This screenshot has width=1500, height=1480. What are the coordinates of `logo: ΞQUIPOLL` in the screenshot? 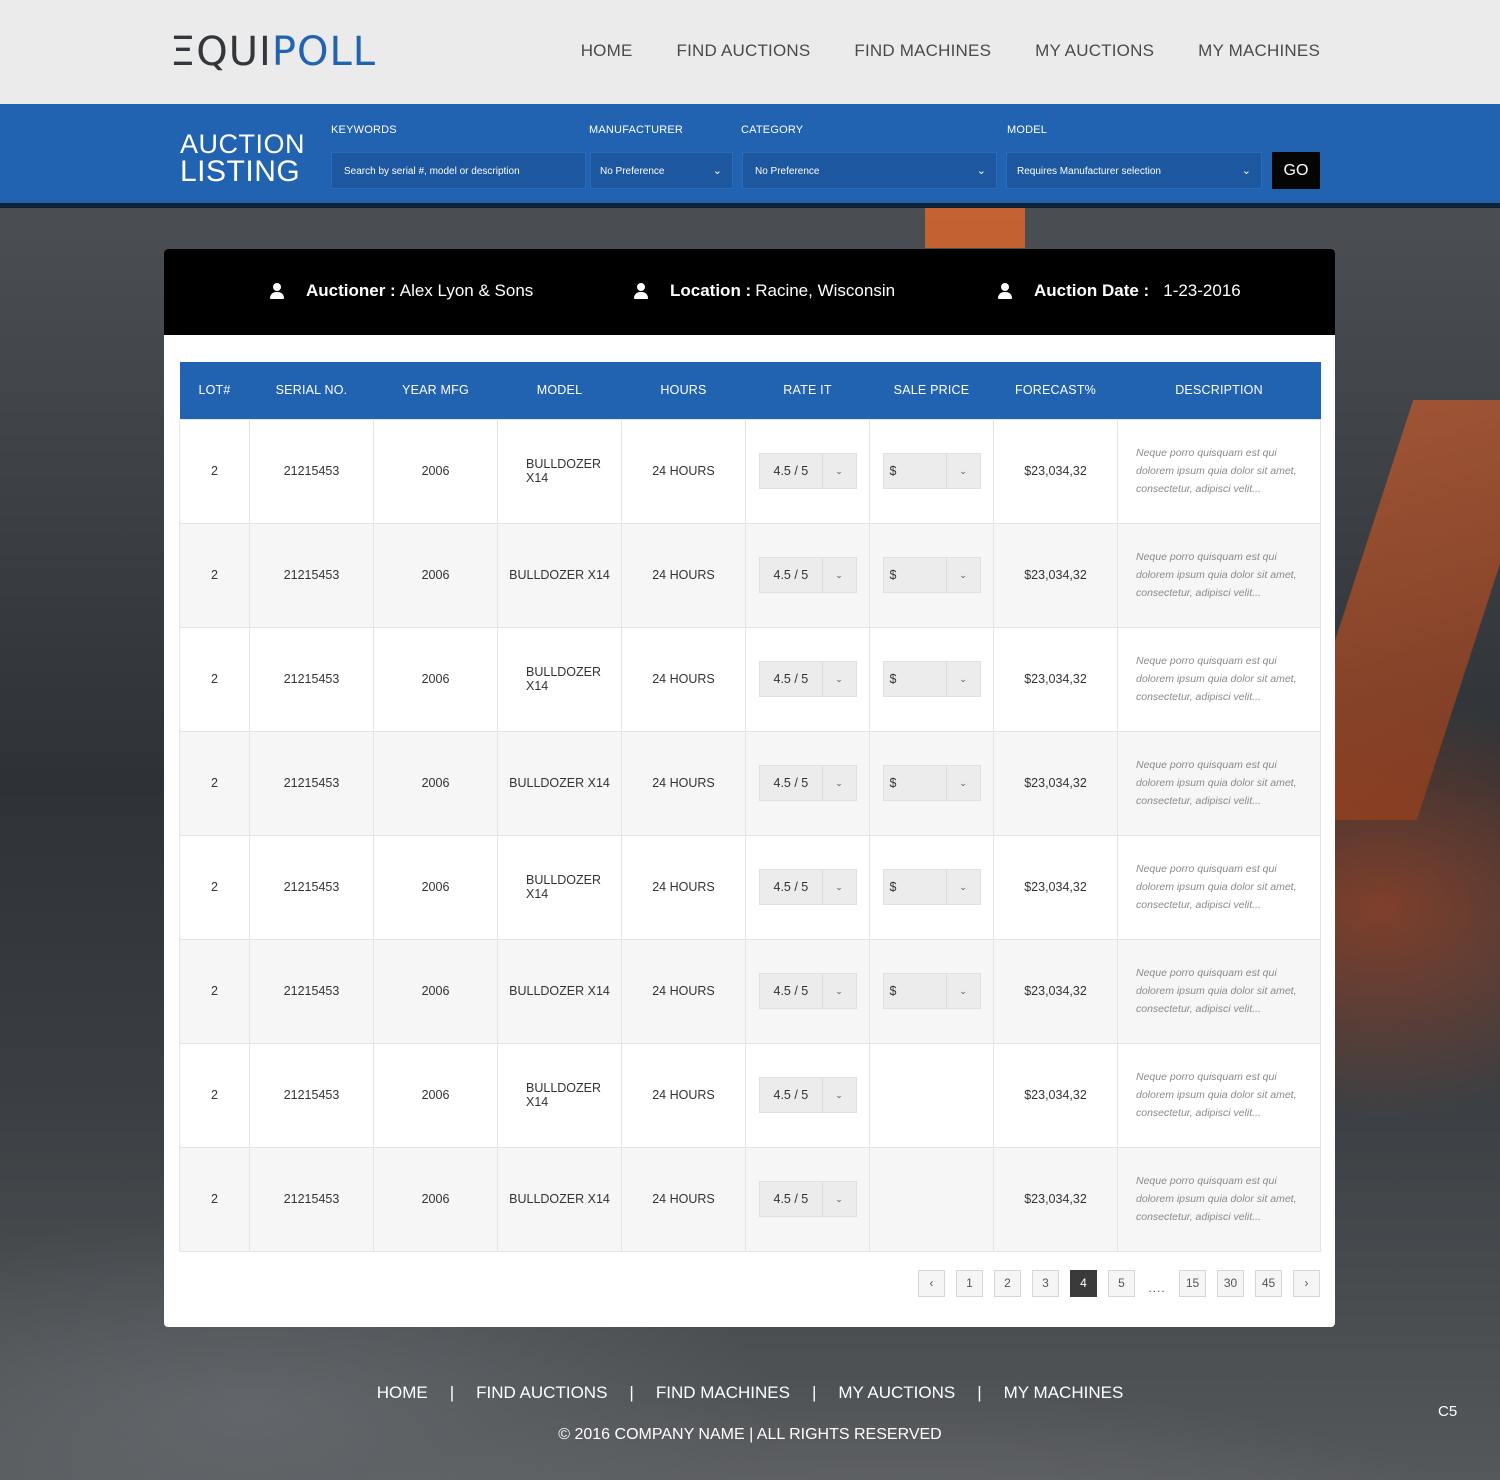 It's located at (273, 52).